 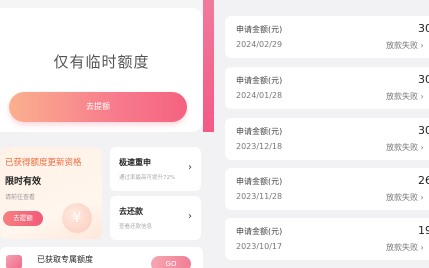 I want to click on promo-tip: 请前往查看, so click(x=20, y=197).